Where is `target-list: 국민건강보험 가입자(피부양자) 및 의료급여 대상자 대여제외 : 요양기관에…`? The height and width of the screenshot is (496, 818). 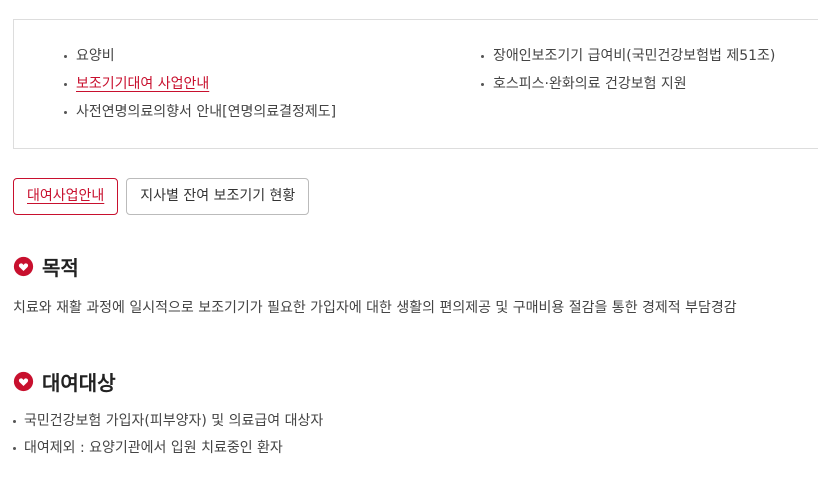
target-list: 국민건강보험 가입자(피부양자) 및 의료급여 대상자 대여제외 : 요양기관에… is located at coordinates (168, 437).